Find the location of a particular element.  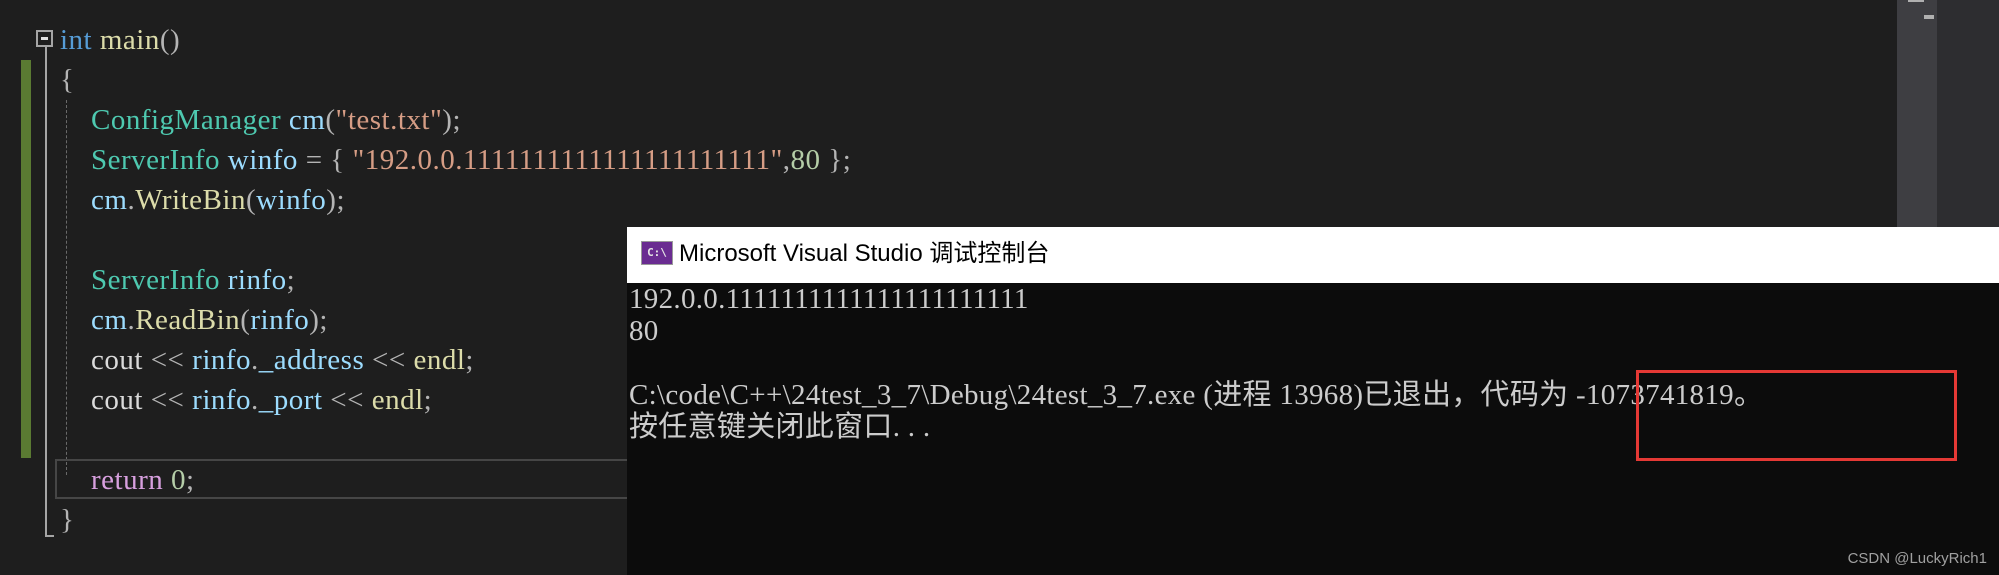

code-line: cm.WriteBin(winfo); is located at coordinates (202, 200).